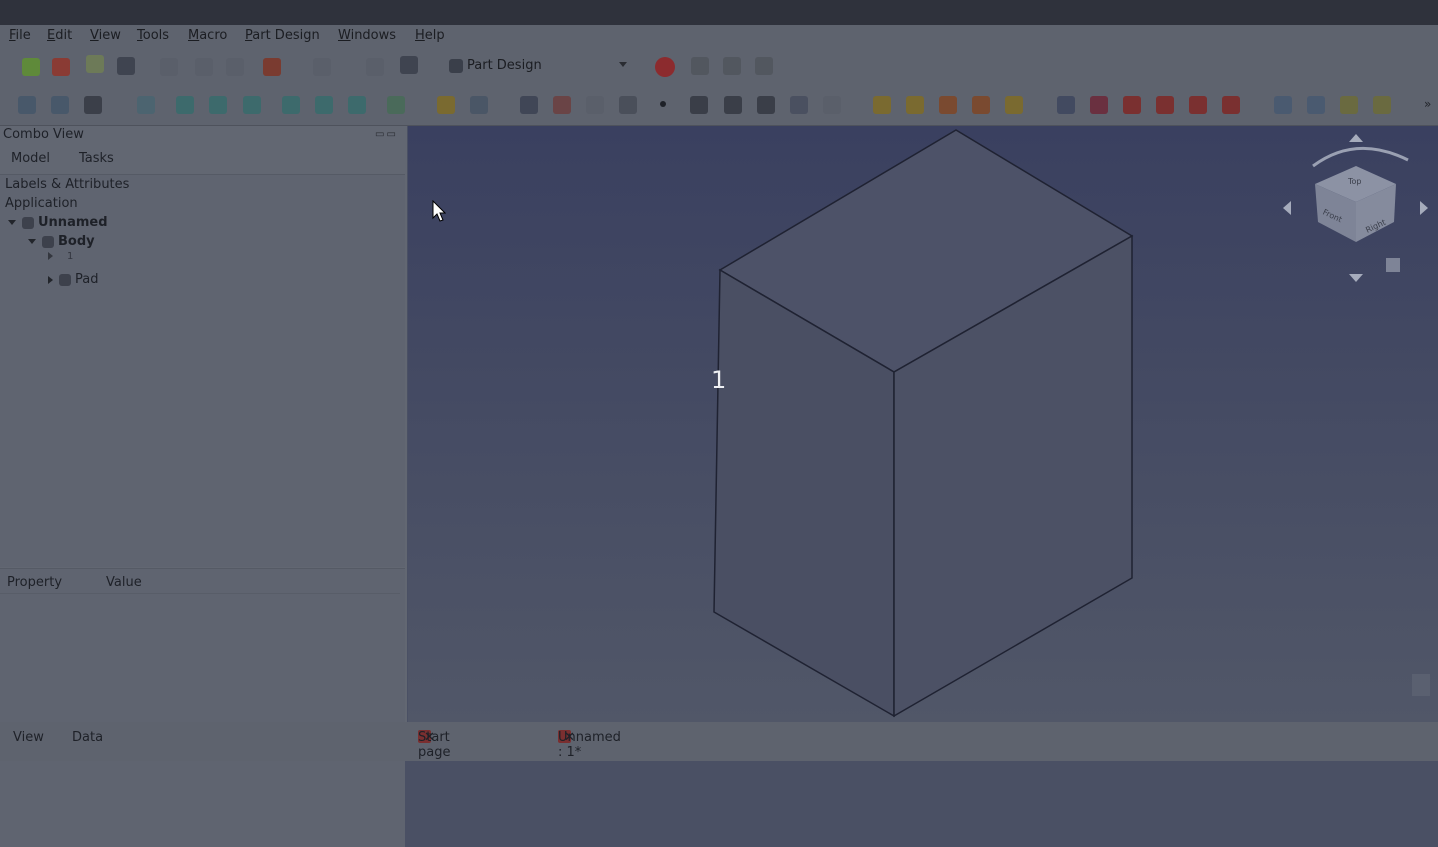 The image size is (1438, 847). Describe the element at coordinates (1382, 105) in the screenshot. I see `multi-transform-icon` at that location.